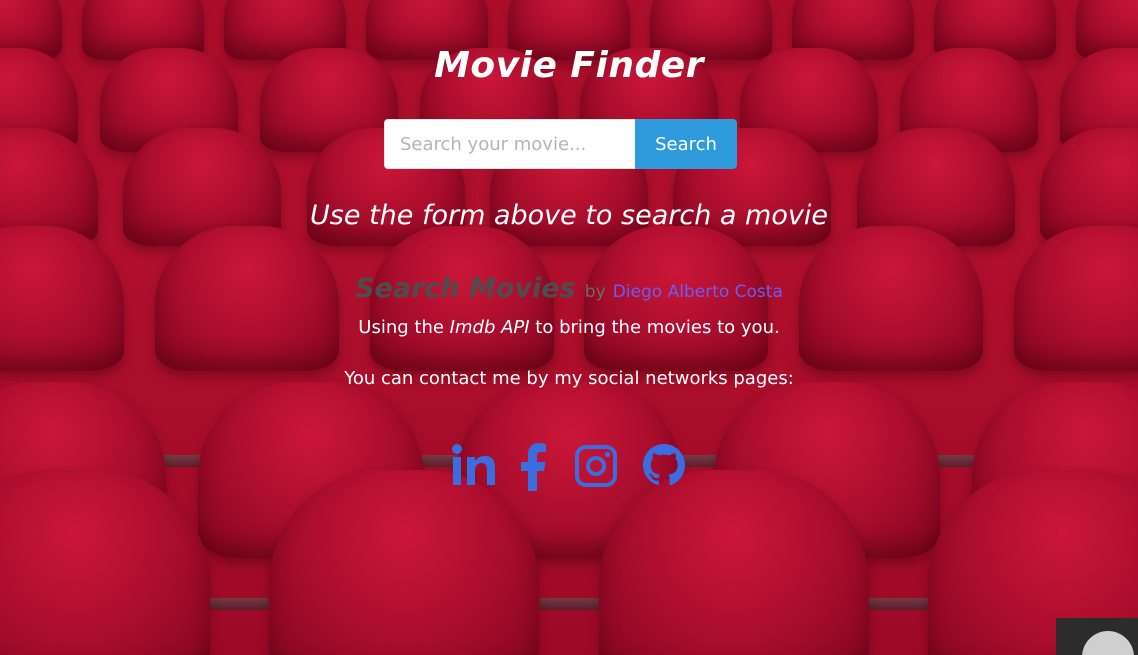 The height and width of the screenshot is (655, 1138). Describe the element at coordinates (595, 292) in the screenshot. I see `credit-by: by` at that location.